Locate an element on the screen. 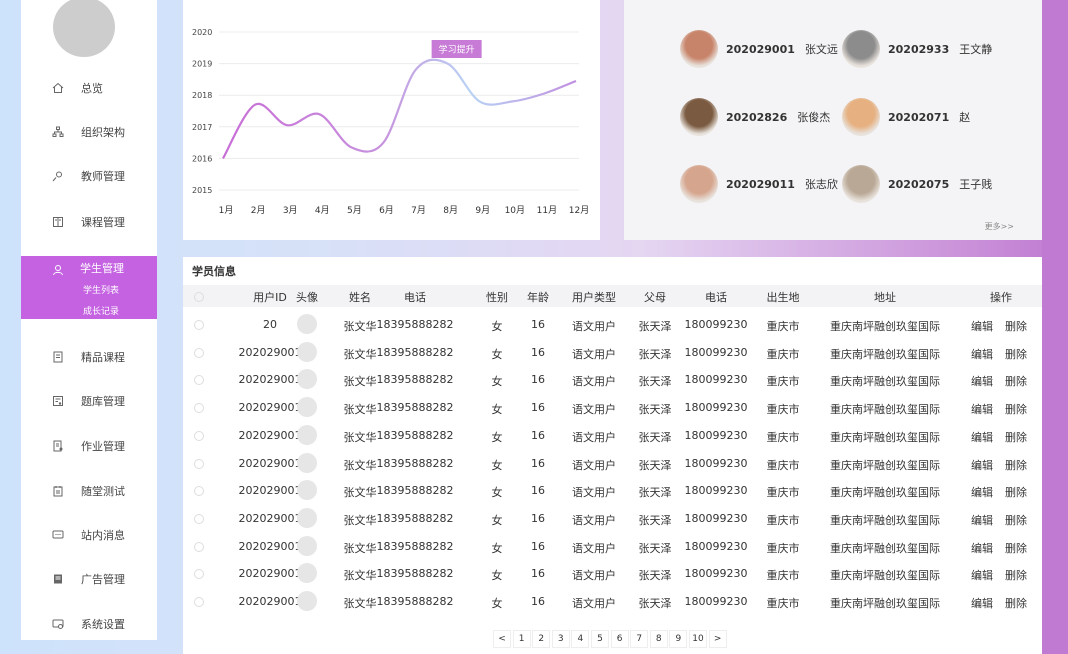  student-card: 202029001 张文远 is located at coordinates (759, 49).